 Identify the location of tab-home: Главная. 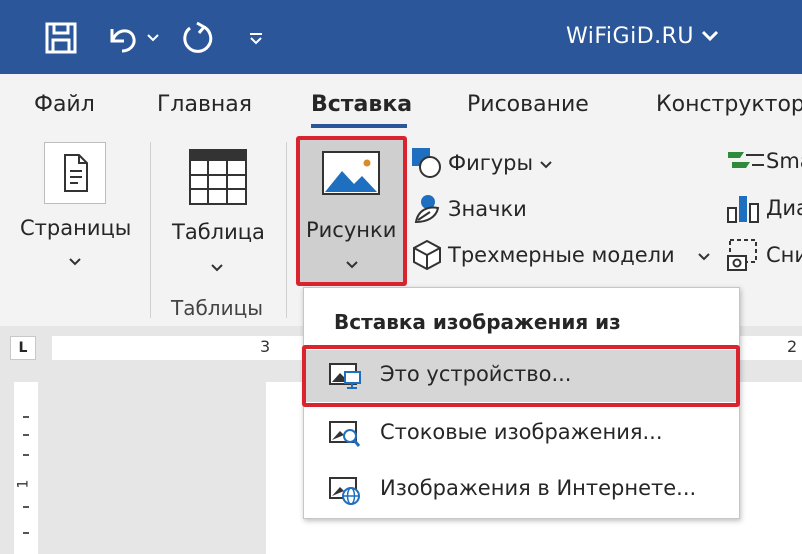
(204, 104).